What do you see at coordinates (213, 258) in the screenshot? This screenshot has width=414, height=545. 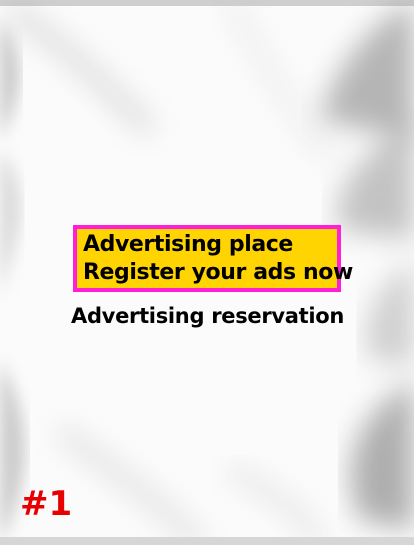 I see `advertising-highlight-box: Advertising place Register your ads now` at bounding box center [213, 258].